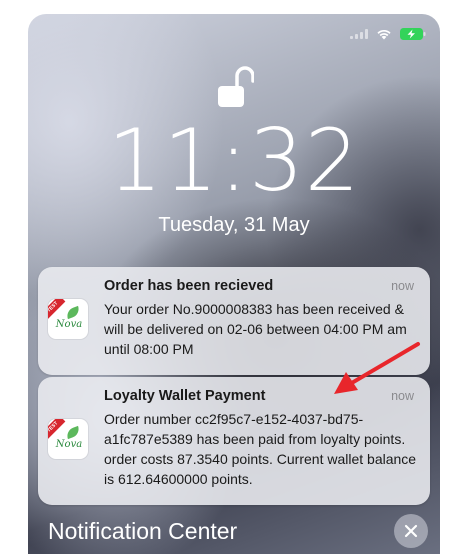 Image resolution: width=450 pixels, height=554 pixels. What do you see at coordinates (376, 371) in the screenshot?
I see `red-arrow-icon` at bounding box center [376, 371].